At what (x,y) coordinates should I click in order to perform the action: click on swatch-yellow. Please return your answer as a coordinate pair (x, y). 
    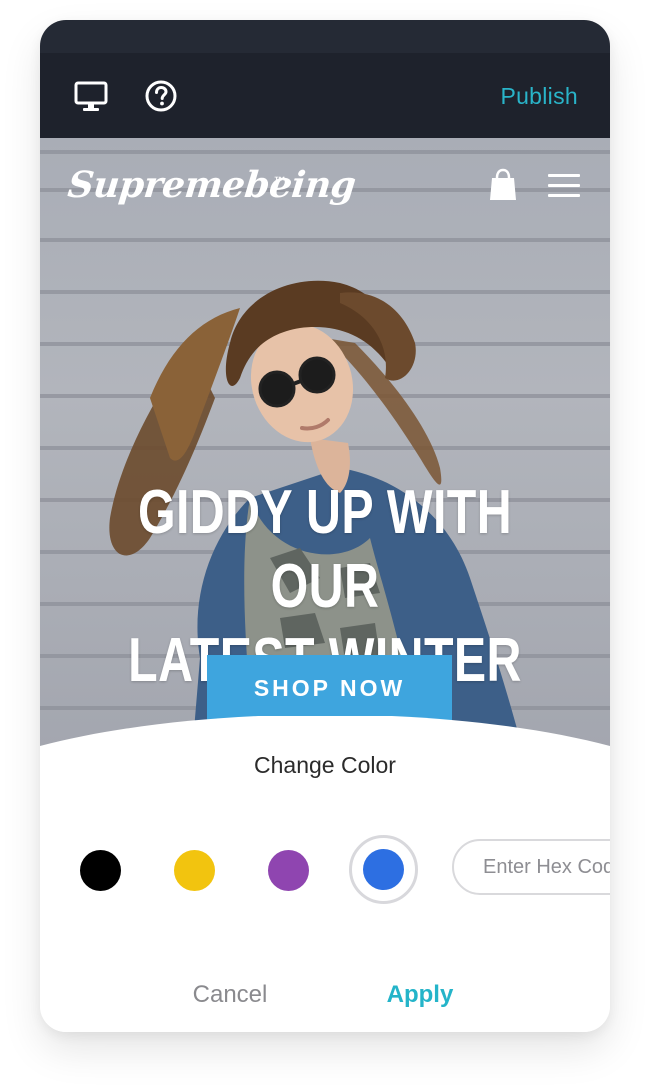
    Looking at the image, I should click on (194, 870).